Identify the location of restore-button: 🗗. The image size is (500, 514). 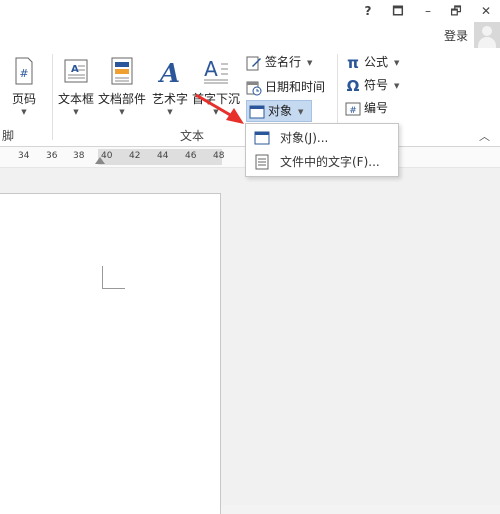
(456, 11).